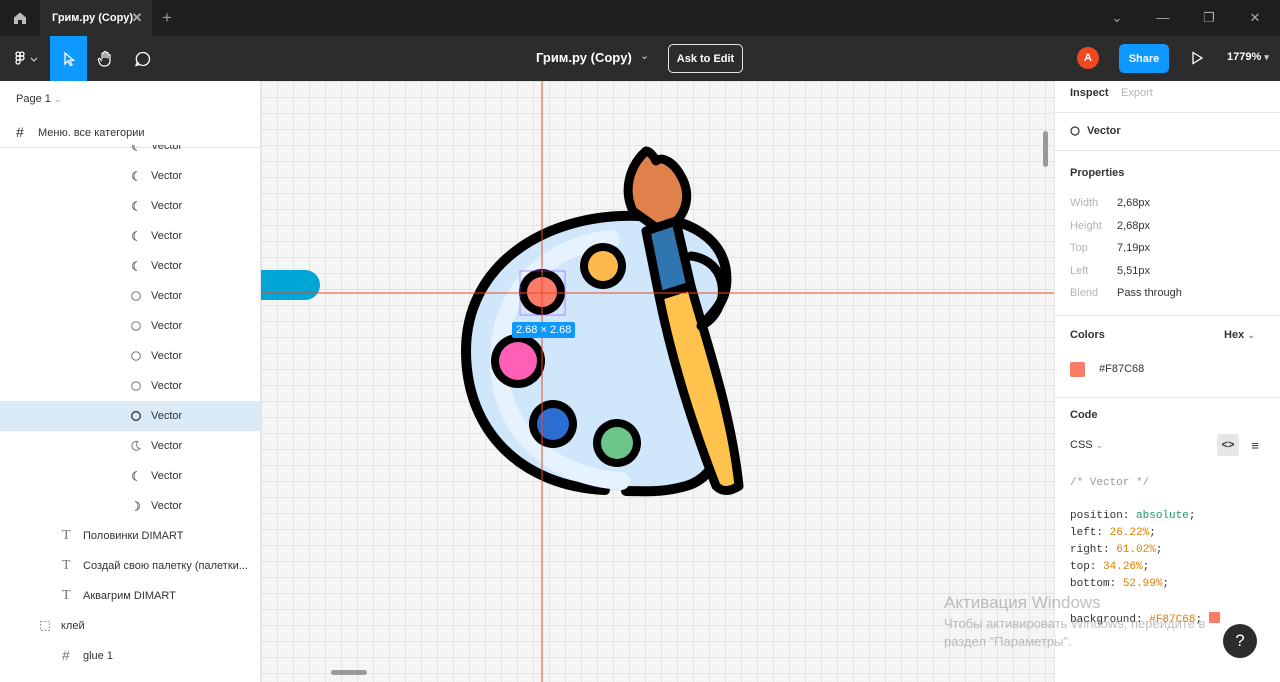 The image size is (1280, 682). Describe the element at coordinates (1087, 335) in the screenshot. I see `colors-title: Colors` at that location.